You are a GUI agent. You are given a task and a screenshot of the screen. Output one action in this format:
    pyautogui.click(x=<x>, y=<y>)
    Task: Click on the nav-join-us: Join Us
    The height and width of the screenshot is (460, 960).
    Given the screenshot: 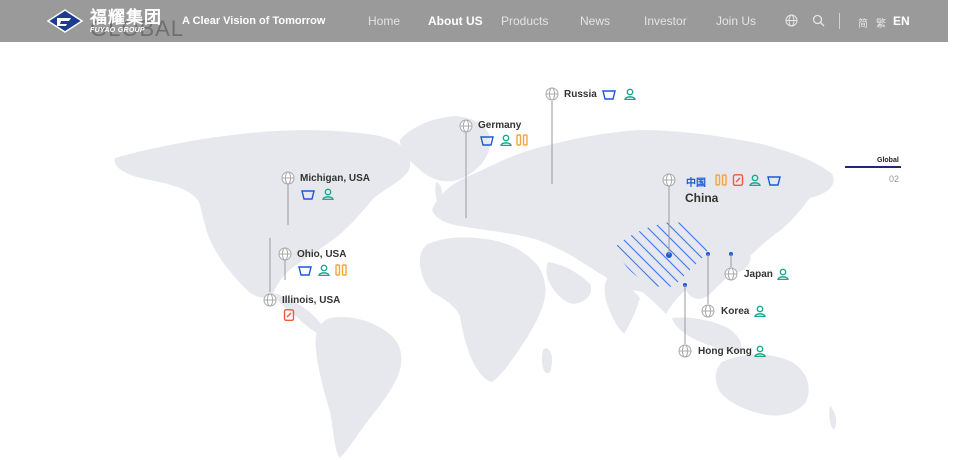 What is the action you would take?
    pyautogui.click(x=736, y=21)
    